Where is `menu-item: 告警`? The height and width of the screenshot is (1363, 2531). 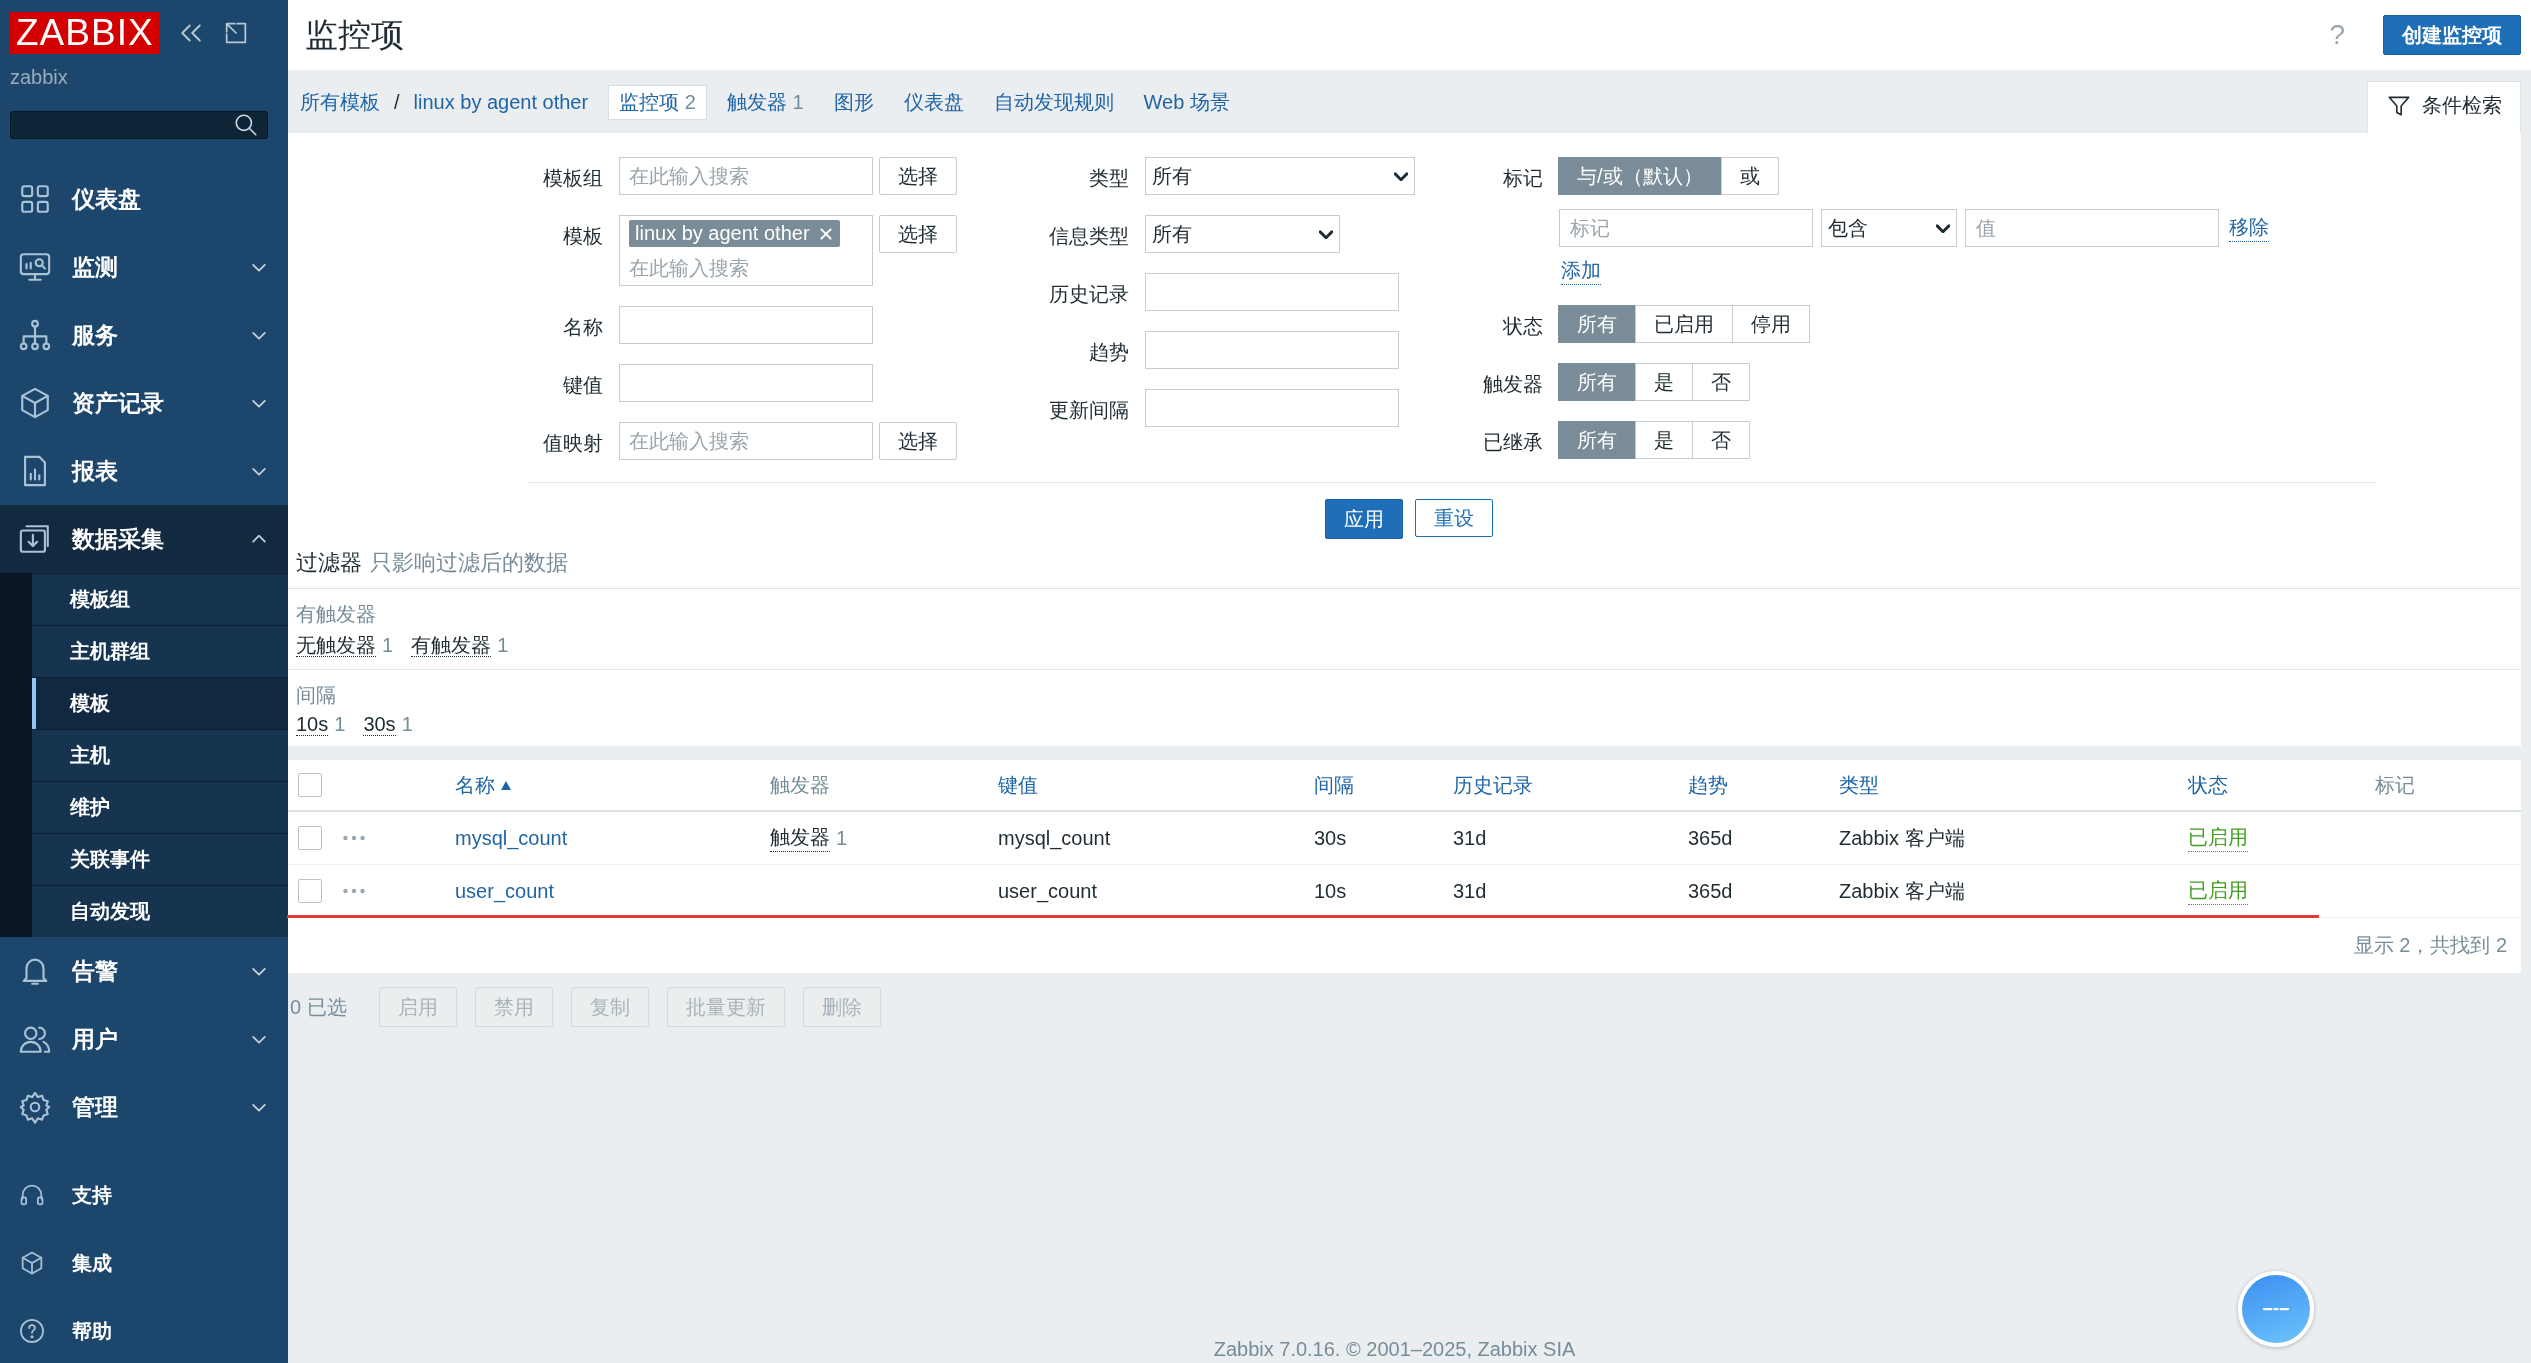
menu-item: 告警 is located at coordinates (144, 971).